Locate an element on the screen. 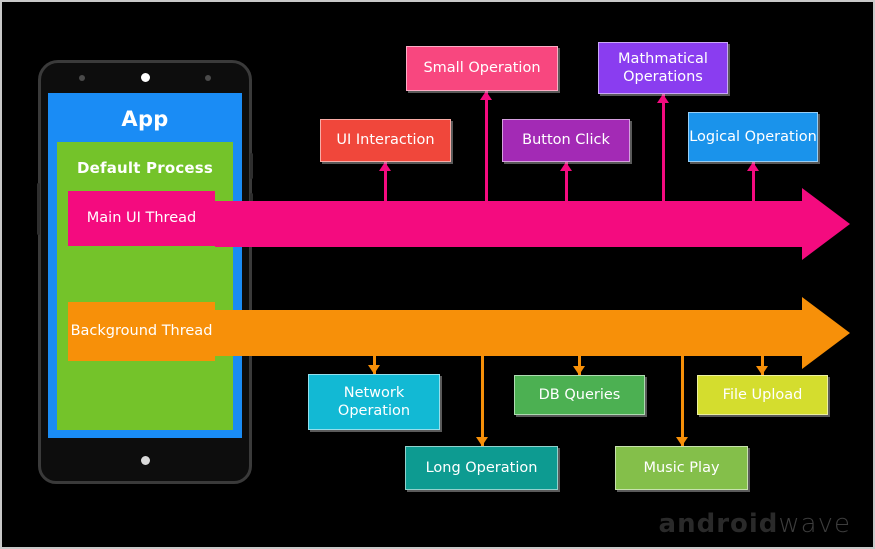 The image size is (875, 549). phone-sensor-dot-right is located at coordinates (208, 78).